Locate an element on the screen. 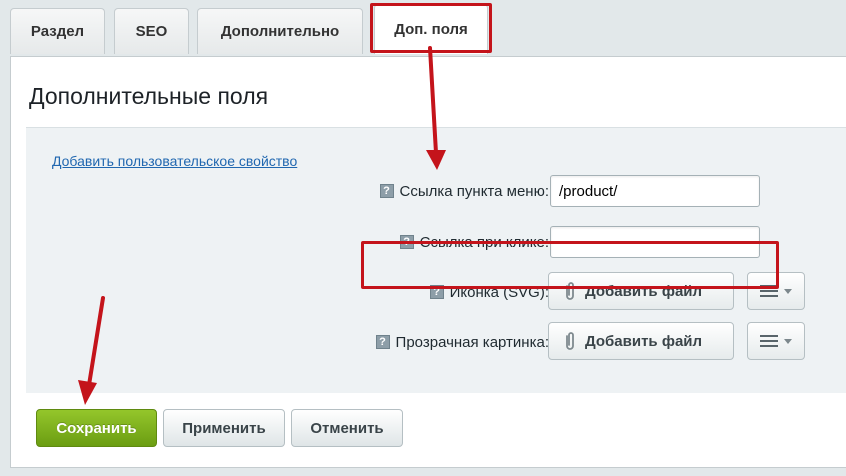 The width and height of the screenshot is (846, 476). tab-seo: SEO is located at coordinates (151, 31).